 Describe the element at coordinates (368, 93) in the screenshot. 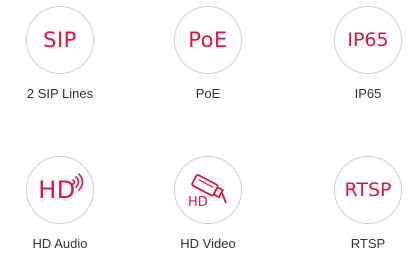

I see `feature-label: IP65` at that location.